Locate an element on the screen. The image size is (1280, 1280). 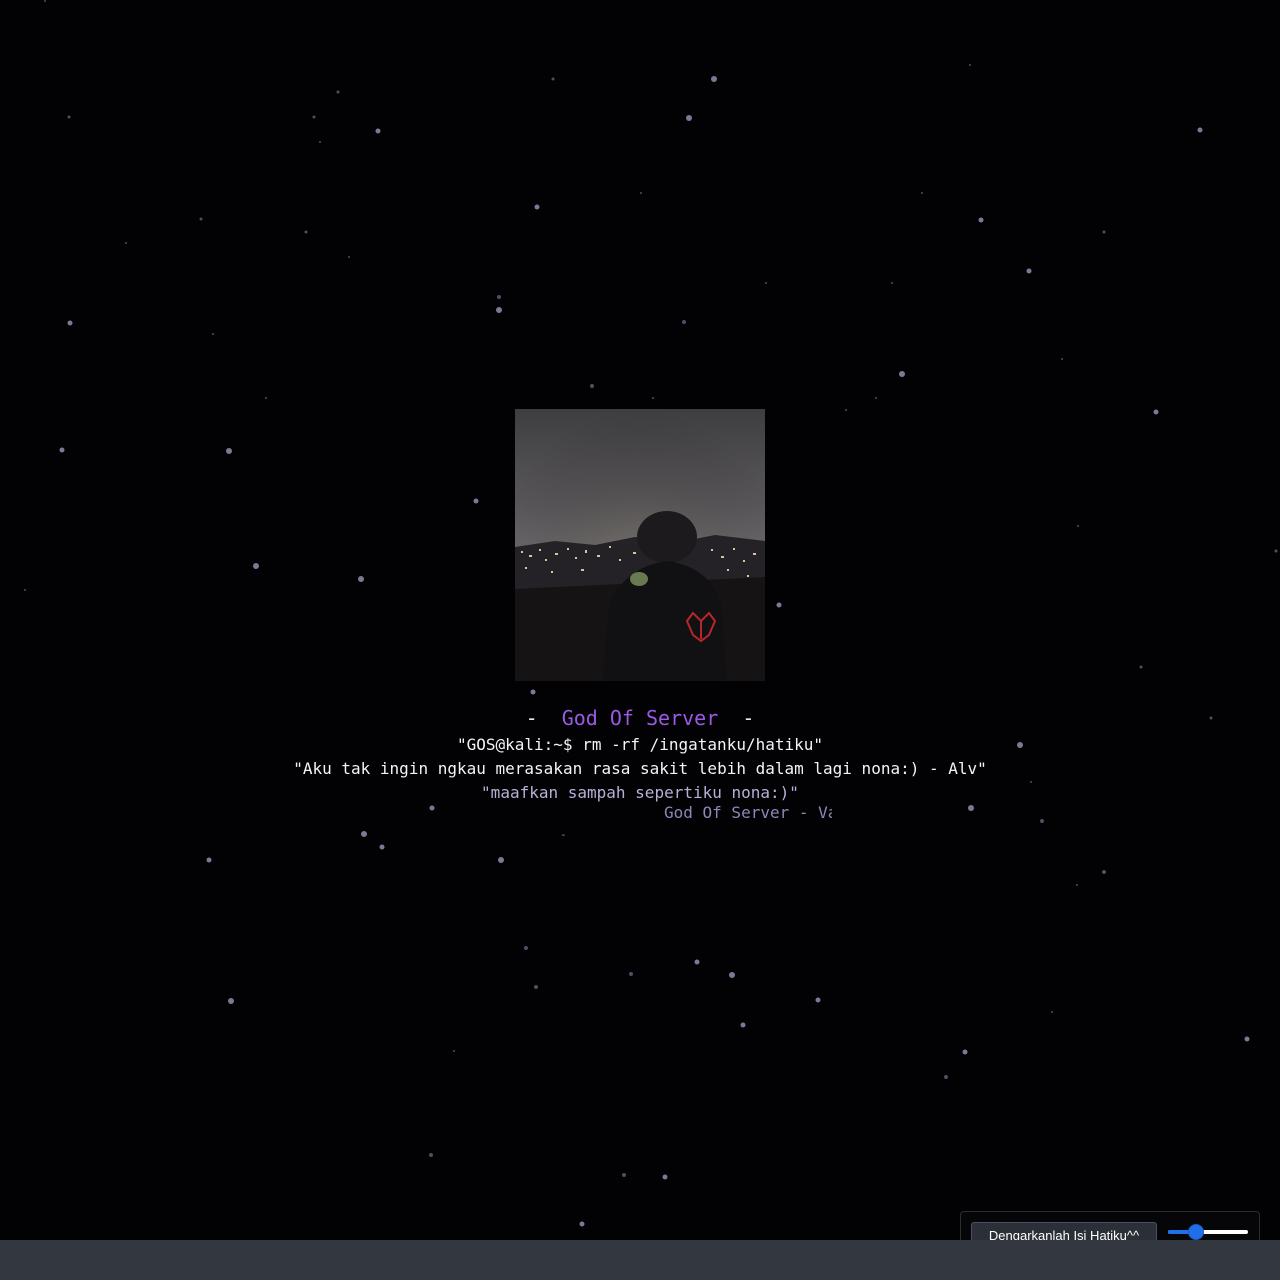
volume-thumb is located at coordinates (1195, 1232).